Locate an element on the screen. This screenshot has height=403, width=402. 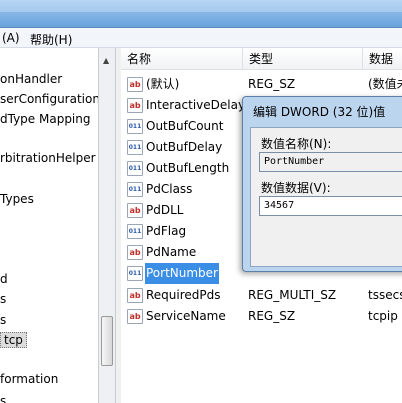
value-data: tcpip is located at coordinates (383, 316).